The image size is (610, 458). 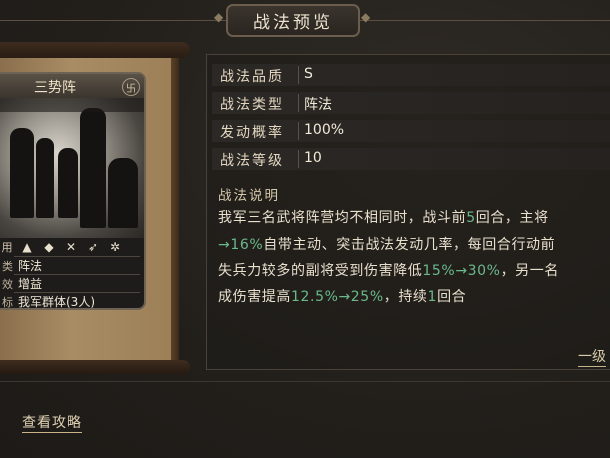 What do you see at coordinates (342, 218) in the screenshot?
I see `description-text: 我军三名武将阵营均不相同时，战斗前` at bounding box center [342, 218].